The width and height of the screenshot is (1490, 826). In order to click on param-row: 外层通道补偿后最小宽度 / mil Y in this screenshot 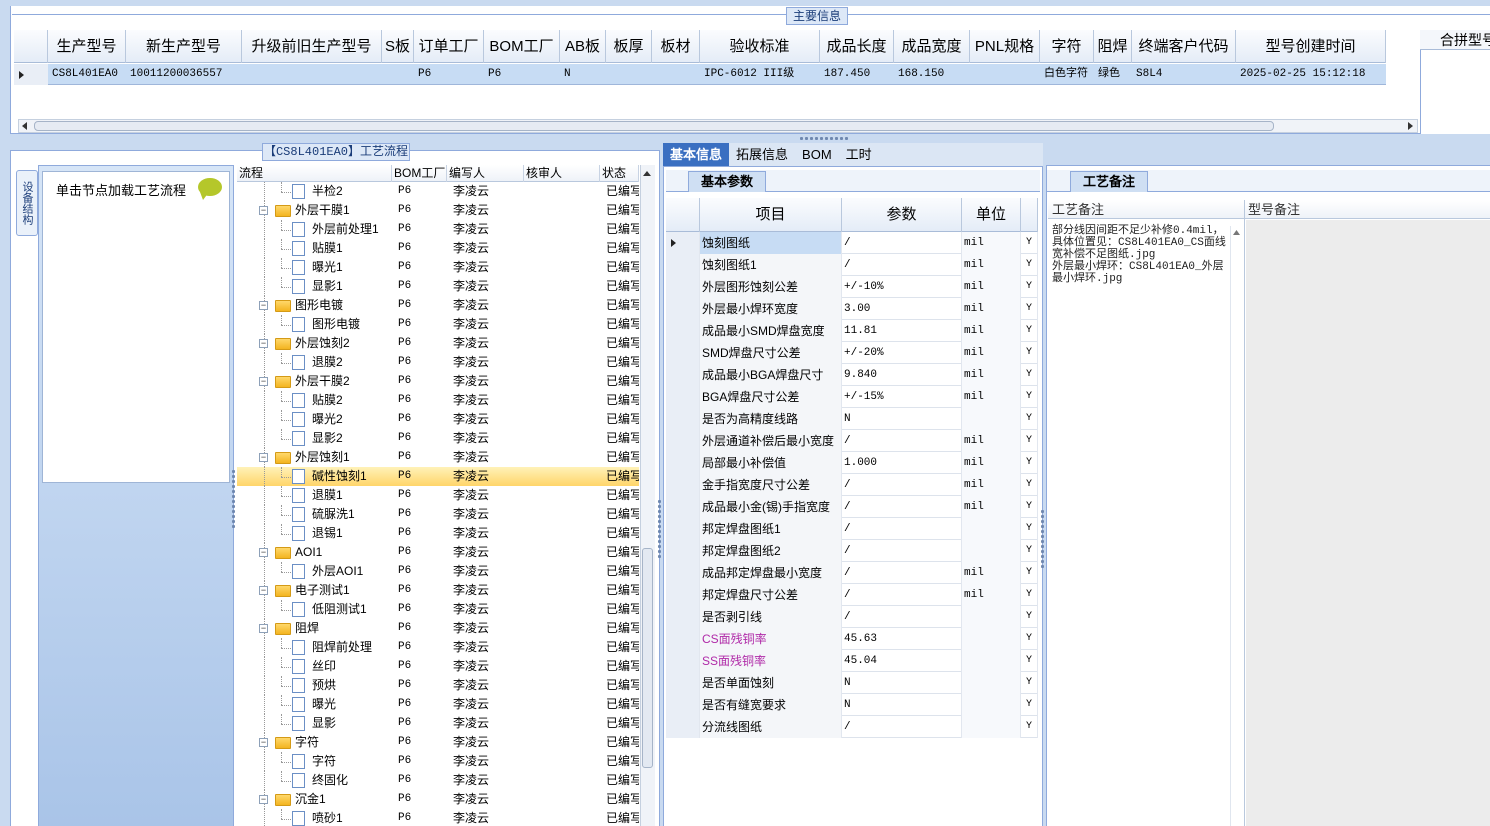, I will do `click(852, 441)`.